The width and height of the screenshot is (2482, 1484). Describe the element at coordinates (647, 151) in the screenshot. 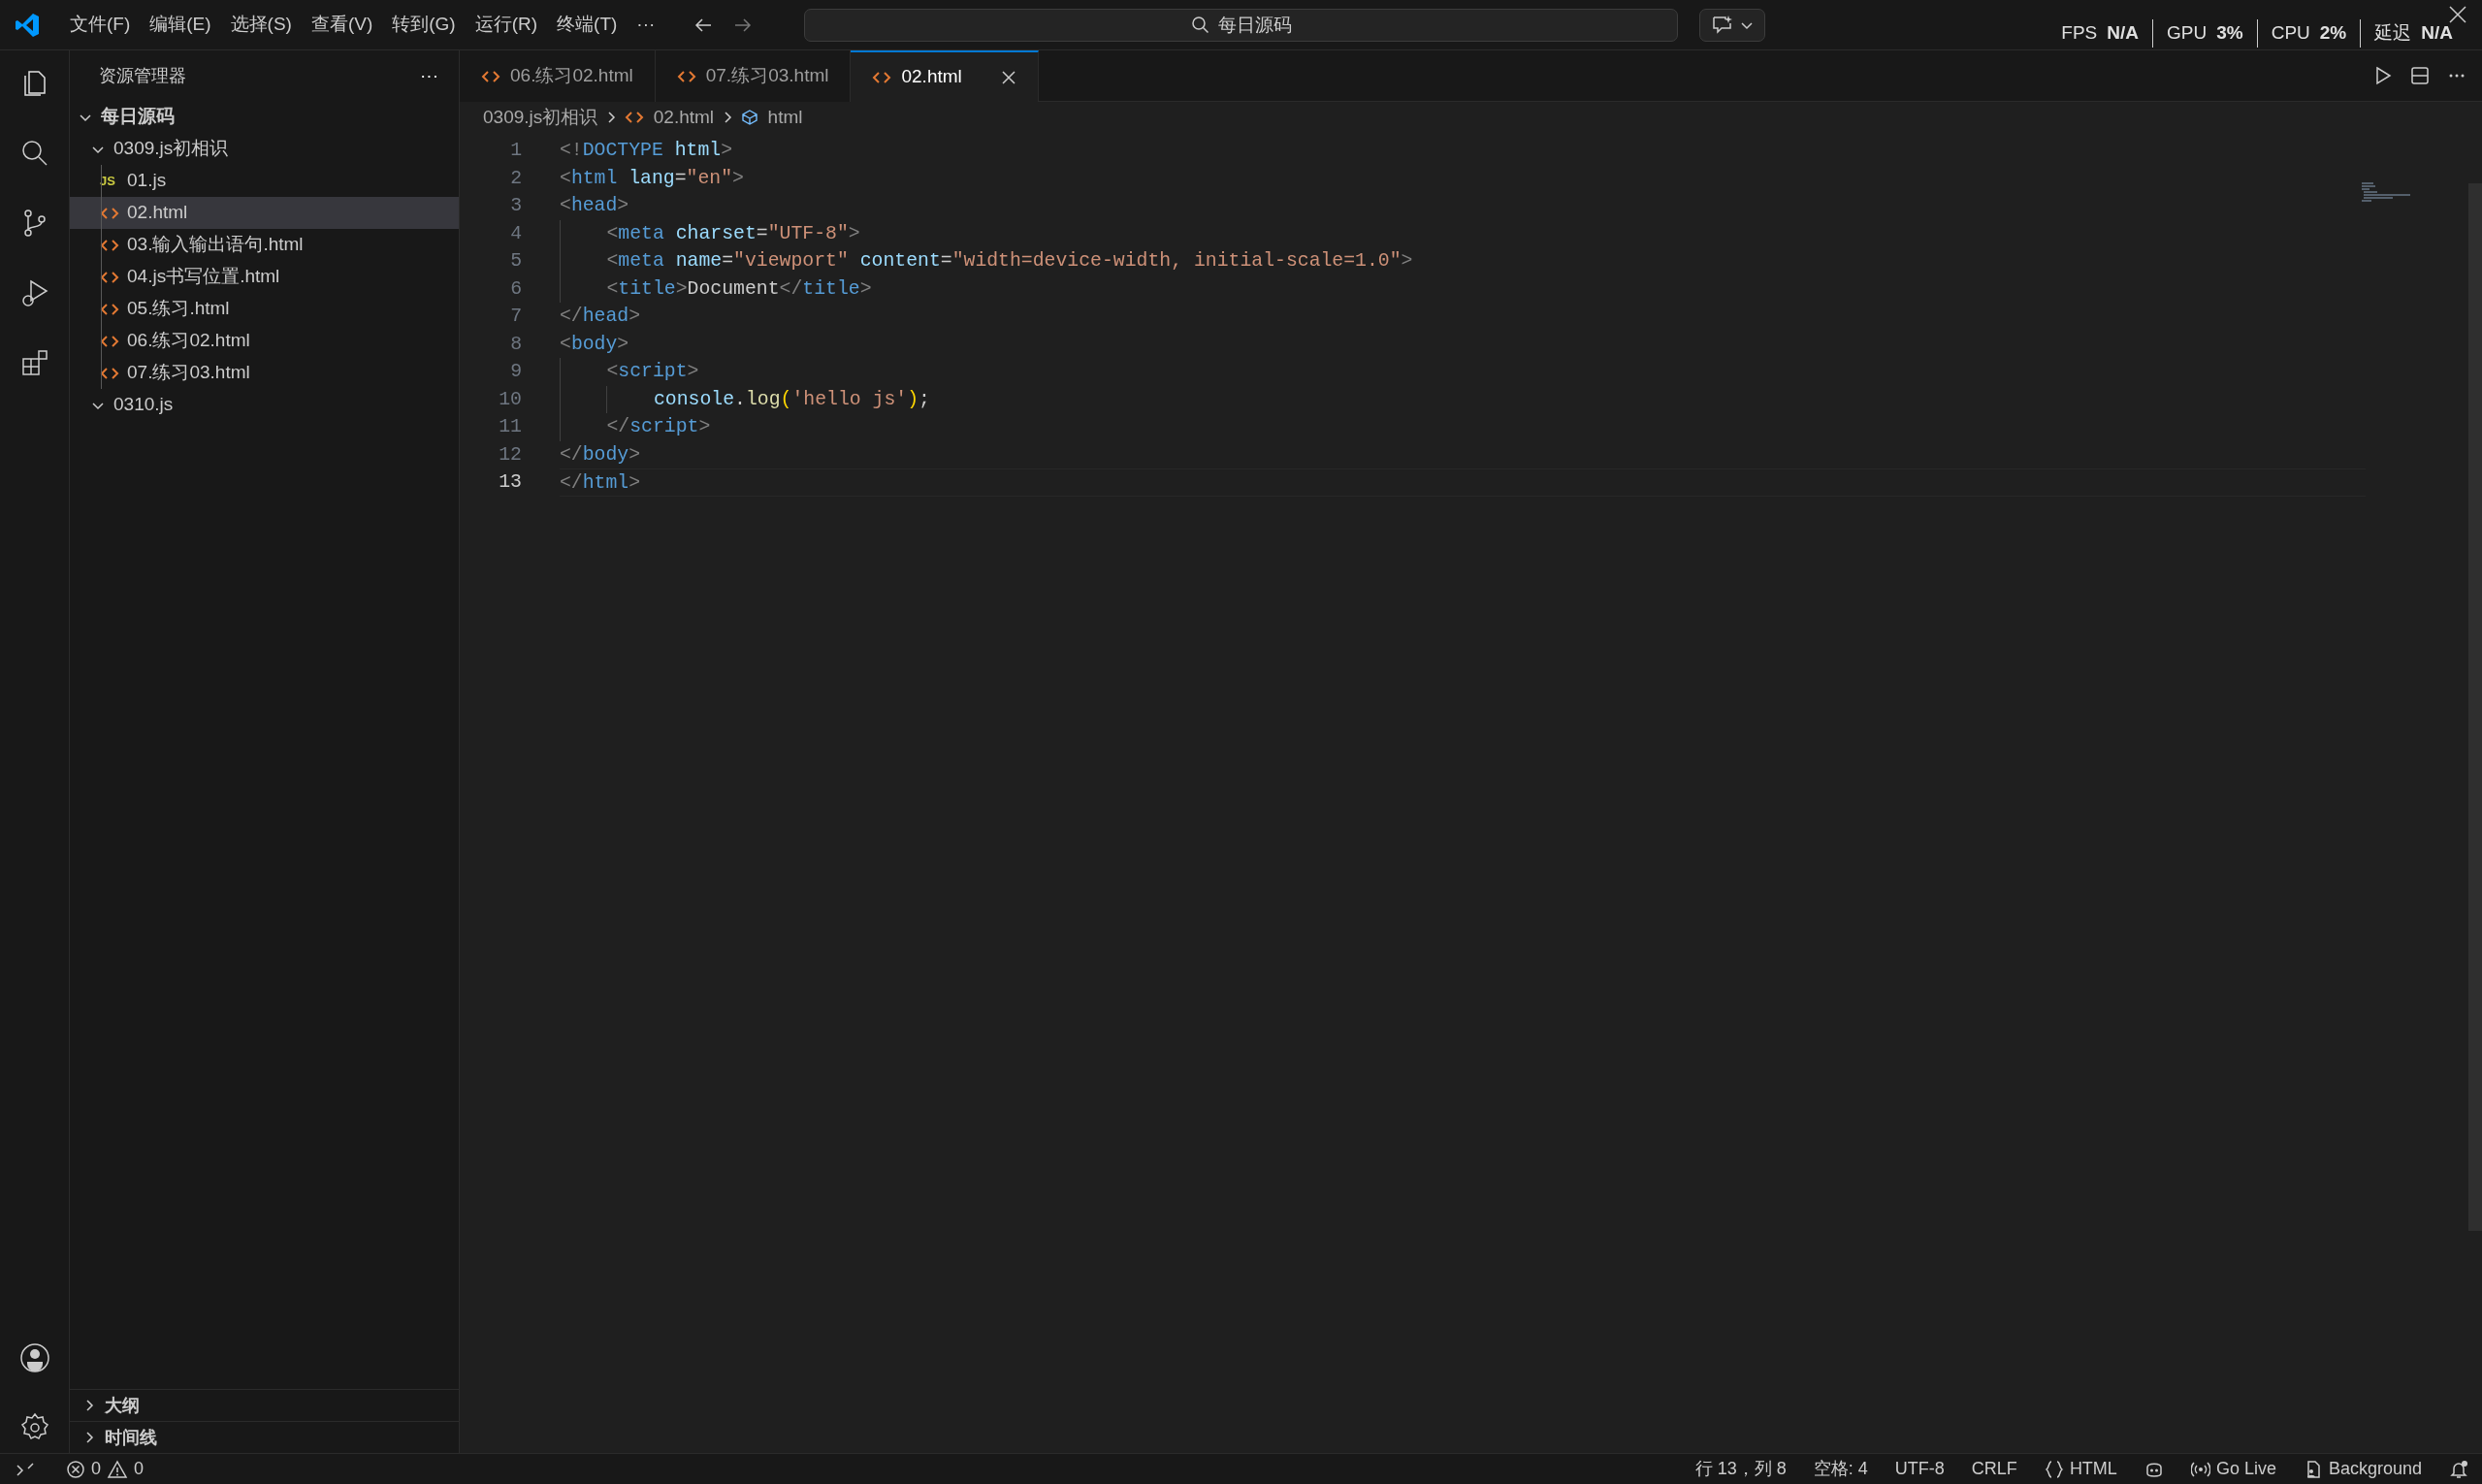

I see `code-line: <!DOCTYPE html>` at that location.